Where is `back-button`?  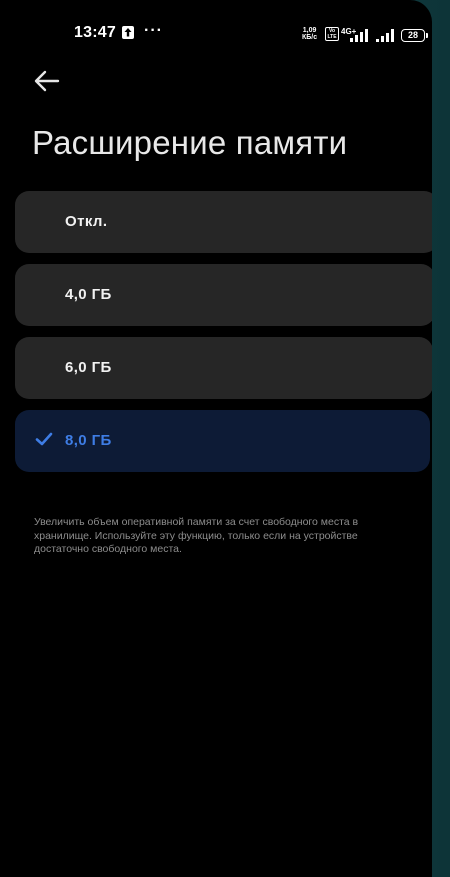 back-button is located at coordinates (47, 81).